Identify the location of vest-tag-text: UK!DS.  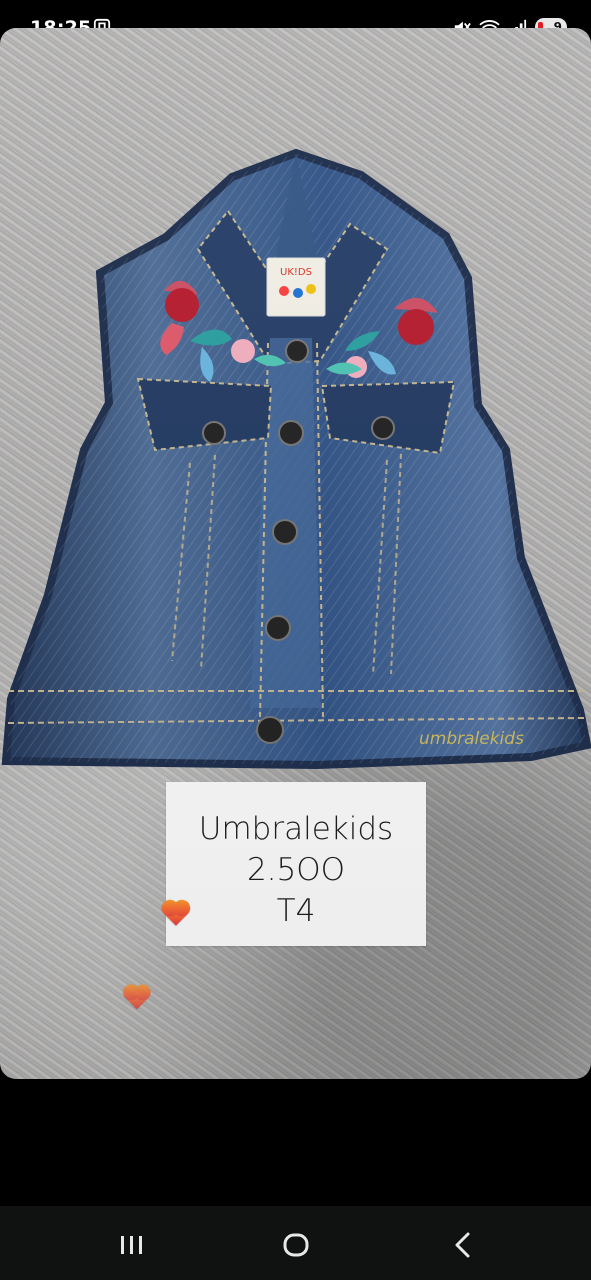
(296, 272).